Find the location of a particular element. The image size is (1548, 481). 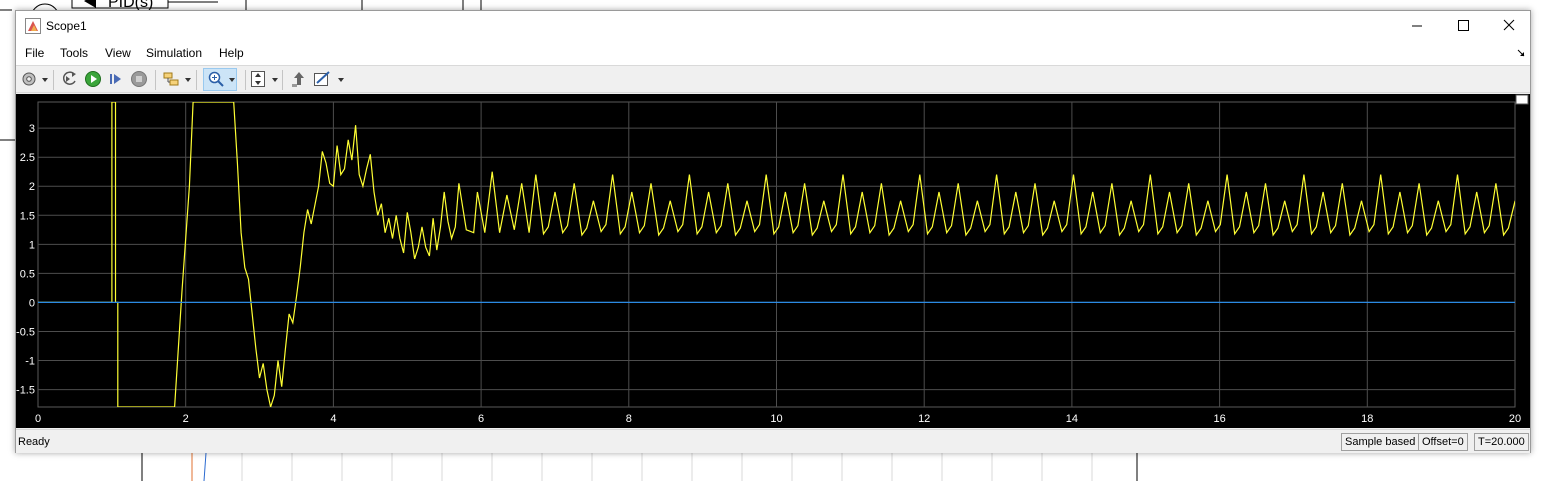

y-tick-label: 3 is located at coordinates (32, 129).